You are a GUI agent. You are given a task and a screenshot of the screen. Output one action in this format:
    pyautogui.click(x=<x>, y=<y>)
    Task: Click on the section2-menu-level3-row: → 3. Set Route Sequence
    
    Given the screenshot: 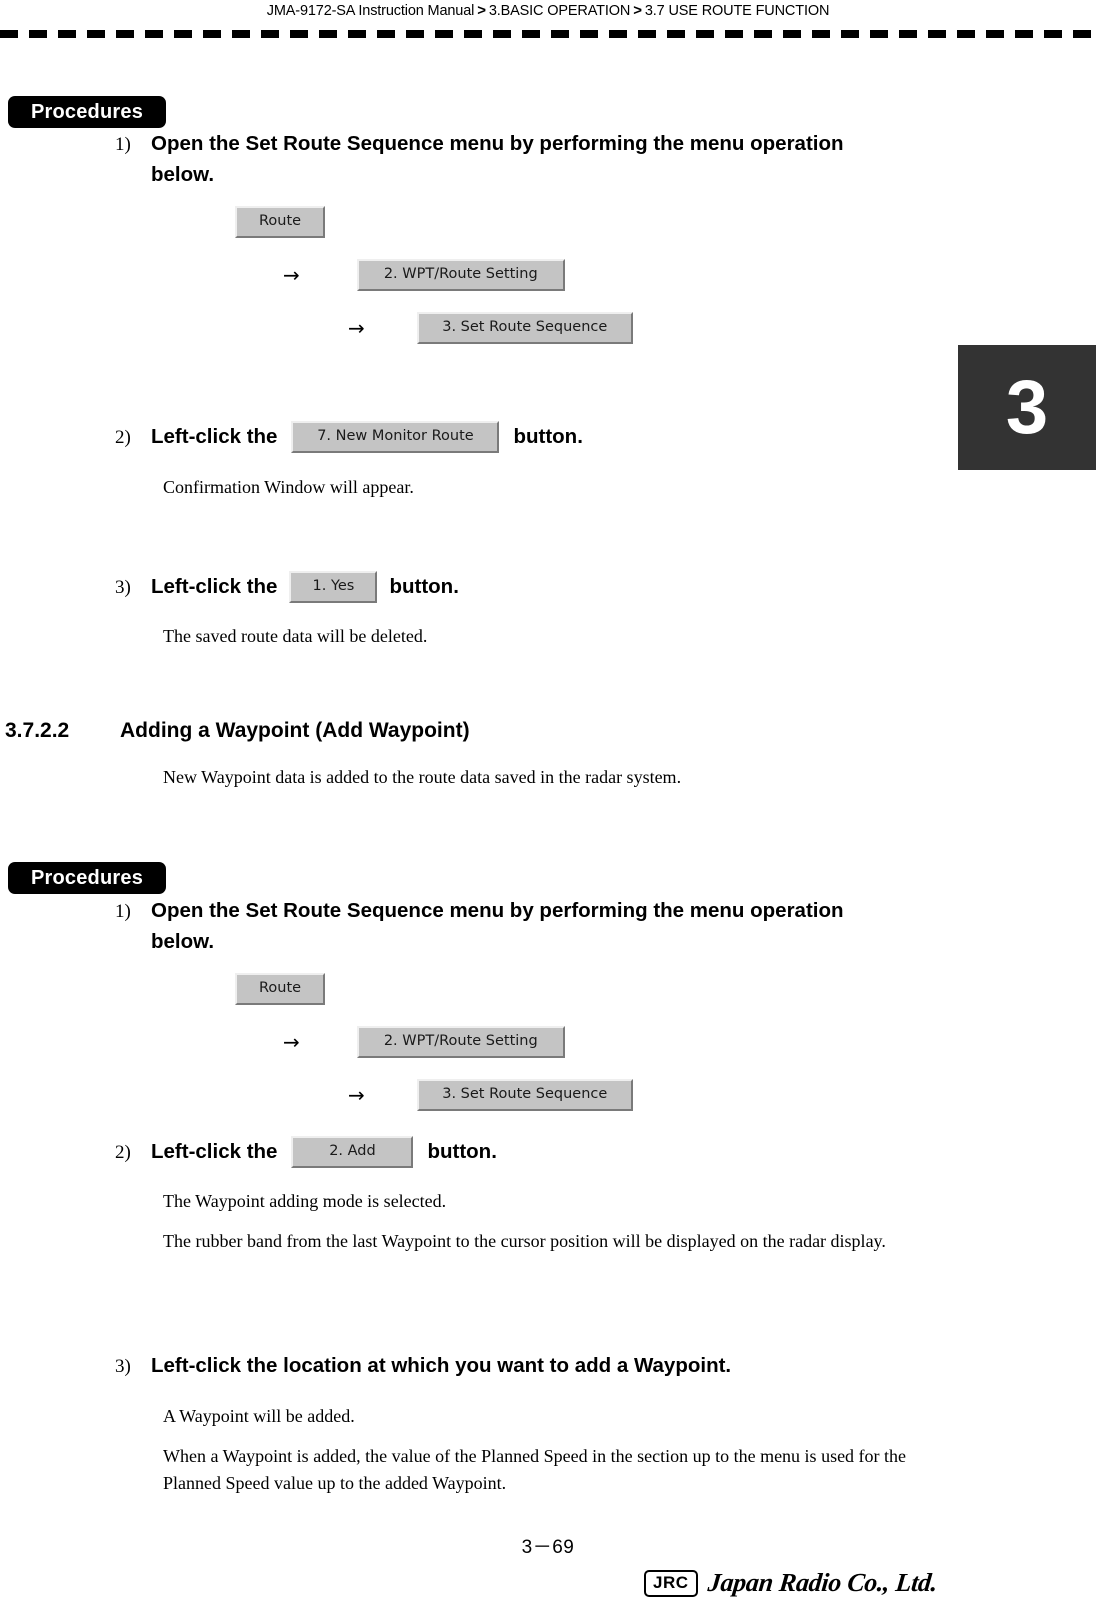 What is the action you would take?
    pyautogui.click(x=490, y=1095)
    